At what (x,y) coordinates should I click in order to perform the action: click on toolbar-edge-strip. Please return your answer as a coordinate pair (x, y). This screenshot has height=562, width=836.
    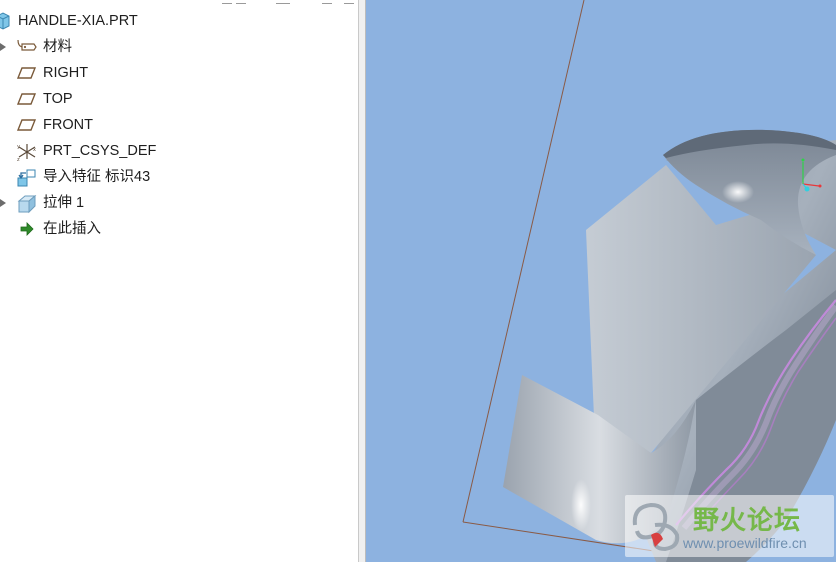
    Looking at the image, I should click on (179, 2).